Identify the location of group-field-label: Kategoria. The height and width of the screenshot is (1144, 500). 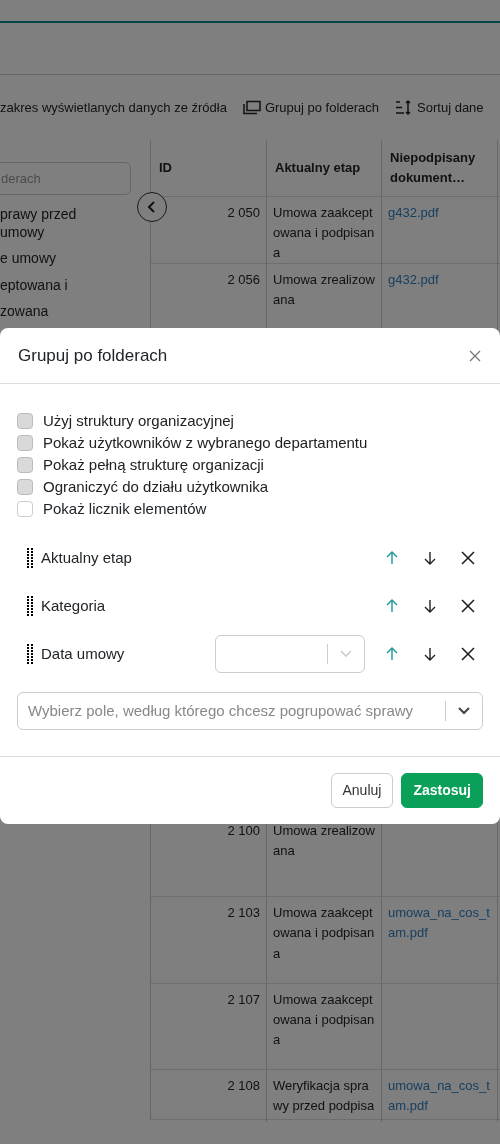
(74, 606).